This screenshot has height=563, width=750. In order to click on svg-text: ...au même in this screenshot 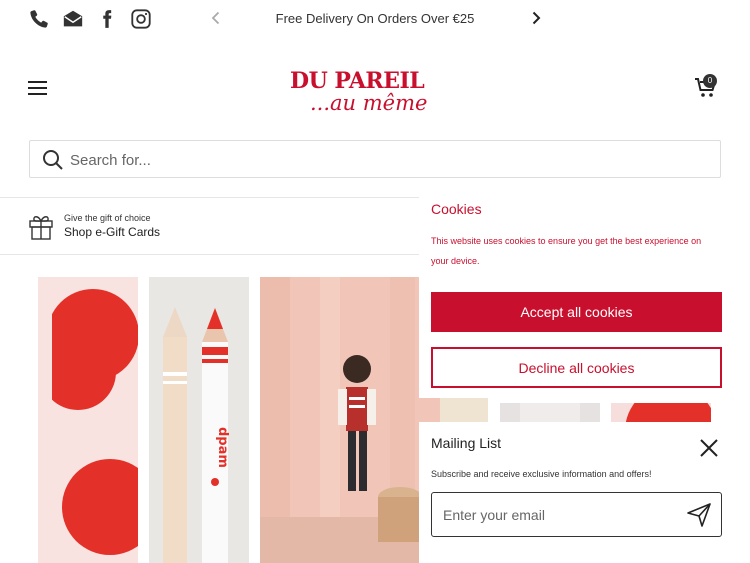, I will do `click(368, 103)`.